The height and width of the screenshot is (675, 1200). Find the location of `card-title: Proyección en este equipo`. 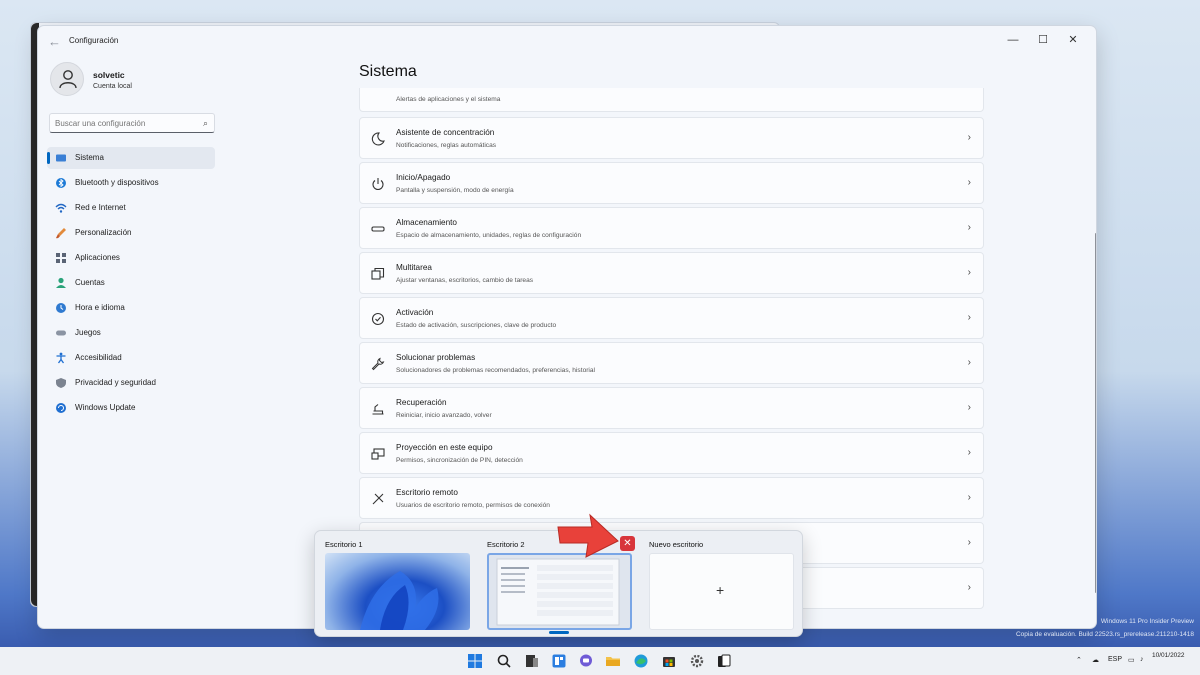

card-title: Proyección en este equipo is located at coordinates (444, 447).